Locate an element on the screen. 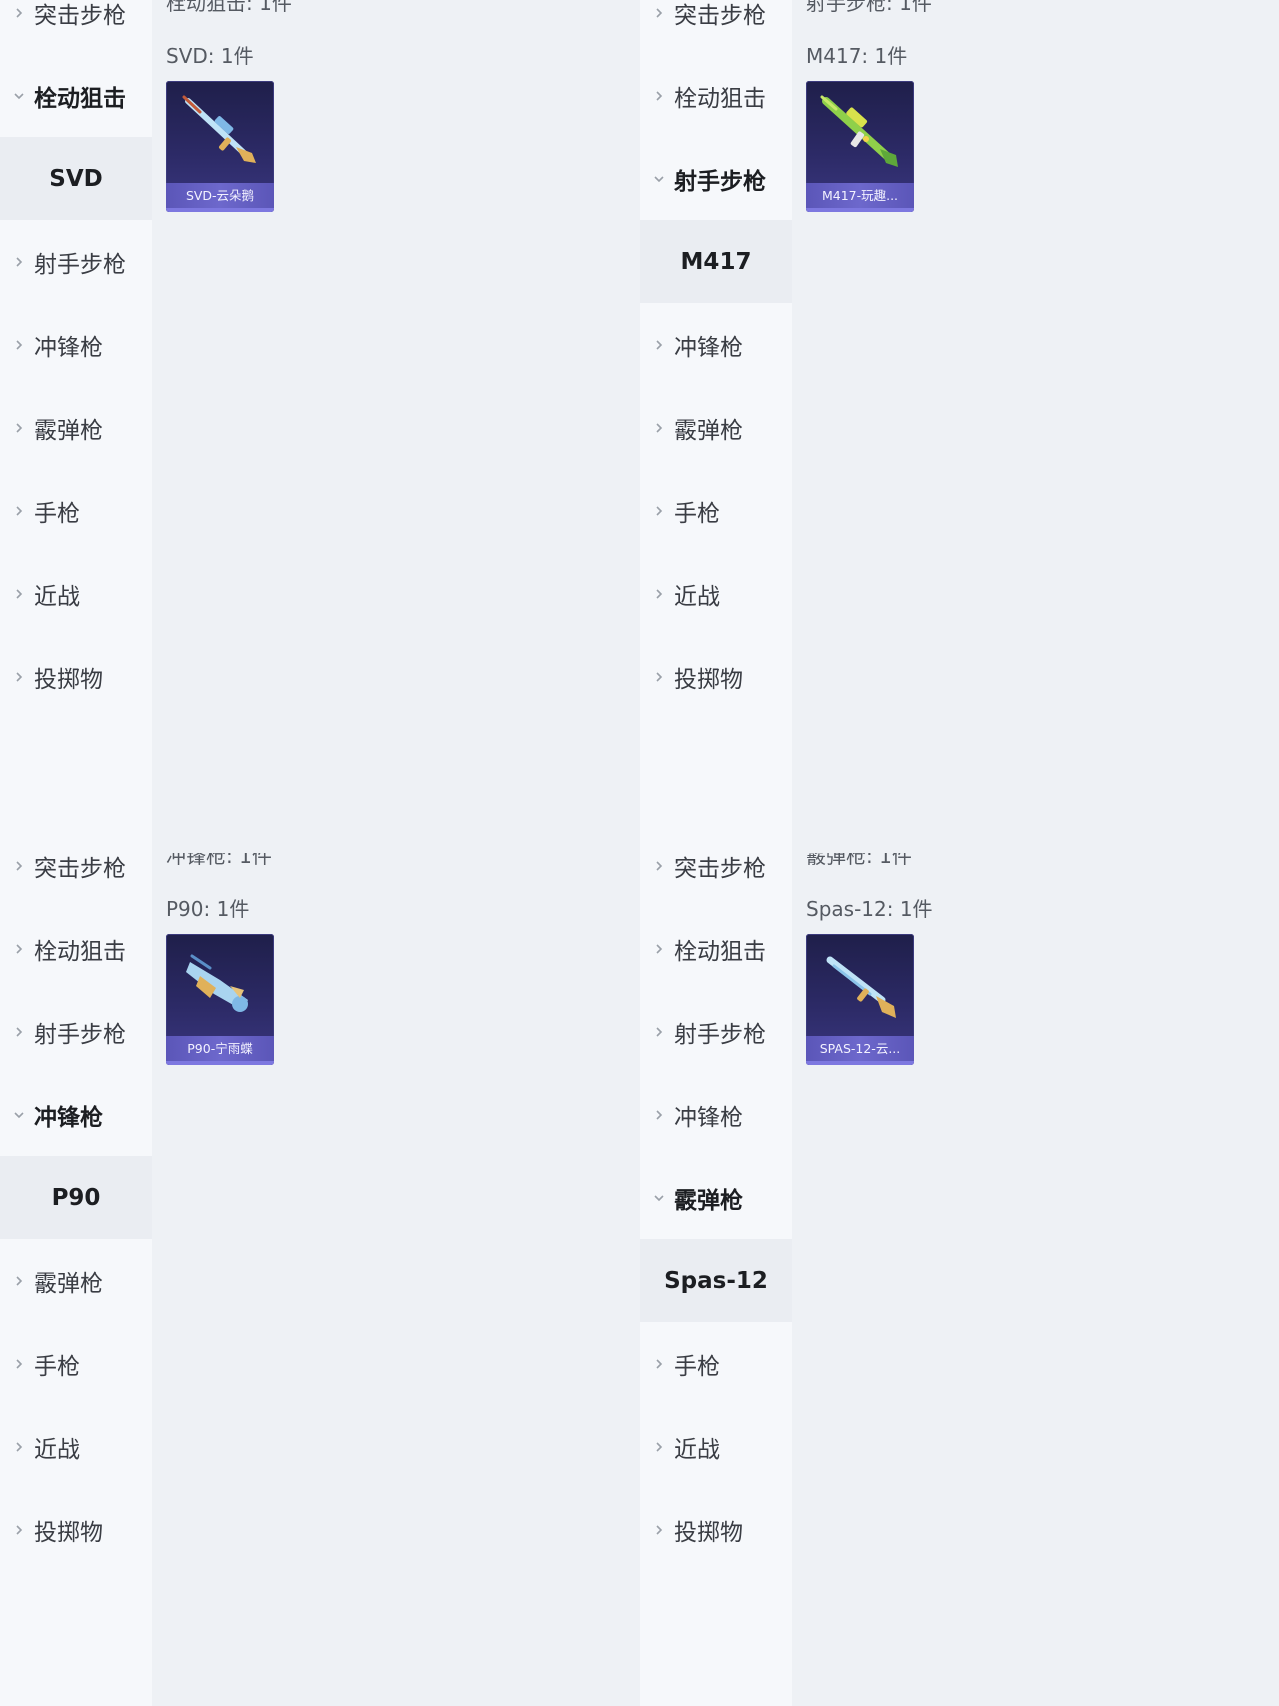 The width and height of the screenshot is (1279, 1706). shotgun-icon is located at coordinates (861, 987).